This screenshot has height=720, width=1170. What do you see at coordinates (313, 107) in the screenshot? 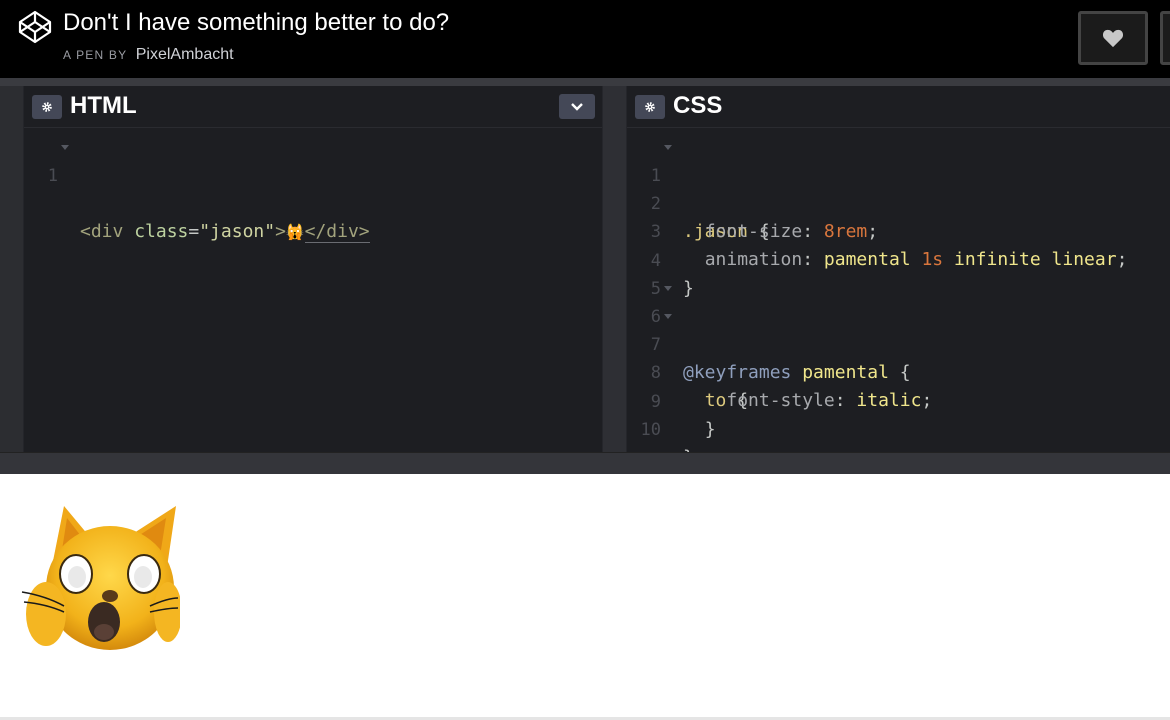
I see `html-pane-header: HTML` at bounding box center [313, 107].